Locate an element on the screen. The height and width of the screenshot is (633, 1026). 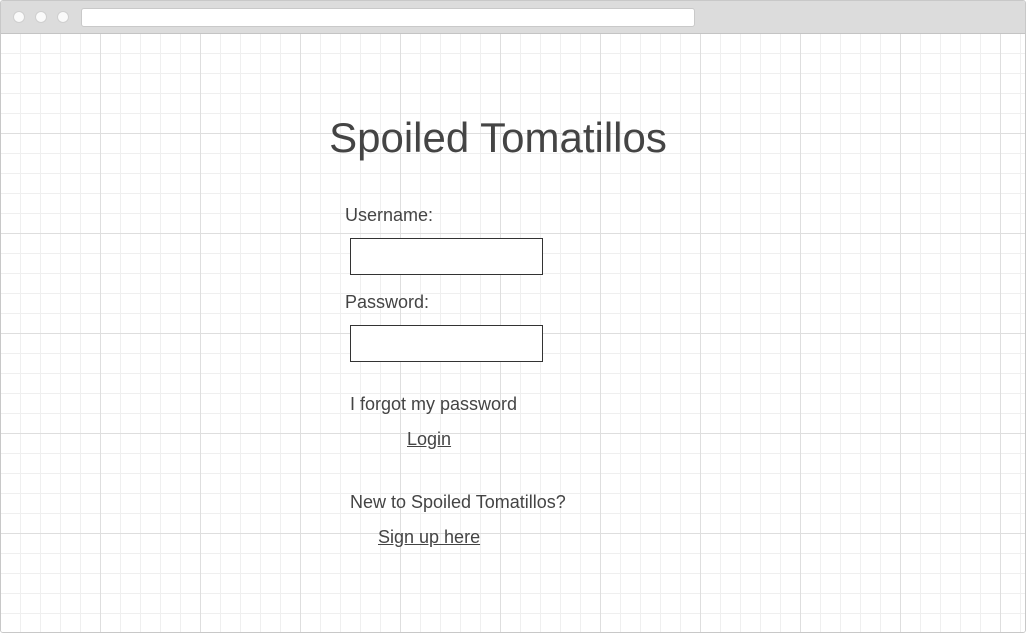
new-user-text: New to Spoiled Tomatillos? is located at coordinates (458, 502).